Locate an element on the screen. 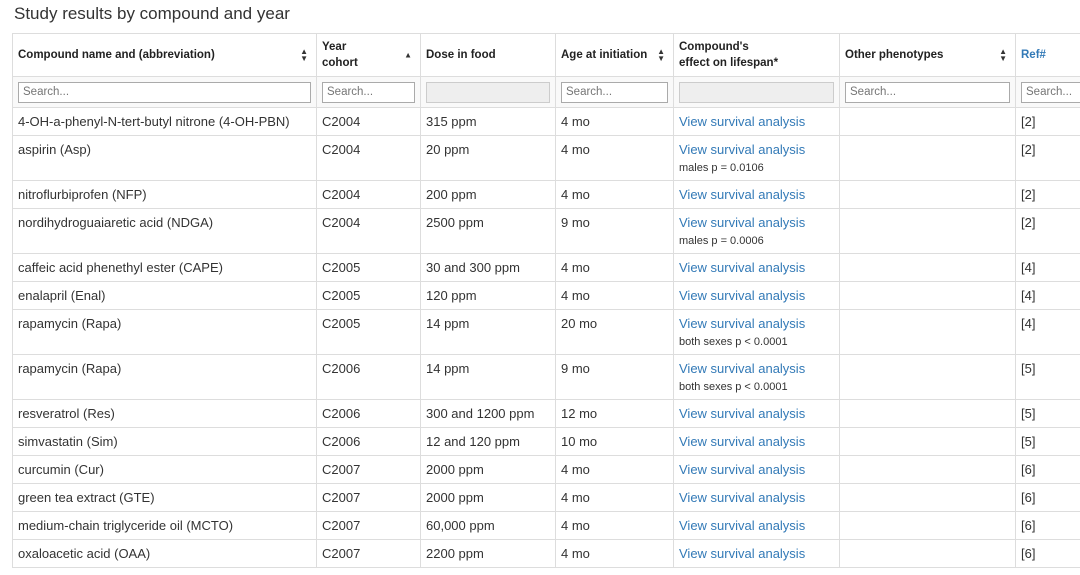 The image size is (1080, 575). significance-note: both sexes p < 0.0001 is located at coordinates (733, 387).